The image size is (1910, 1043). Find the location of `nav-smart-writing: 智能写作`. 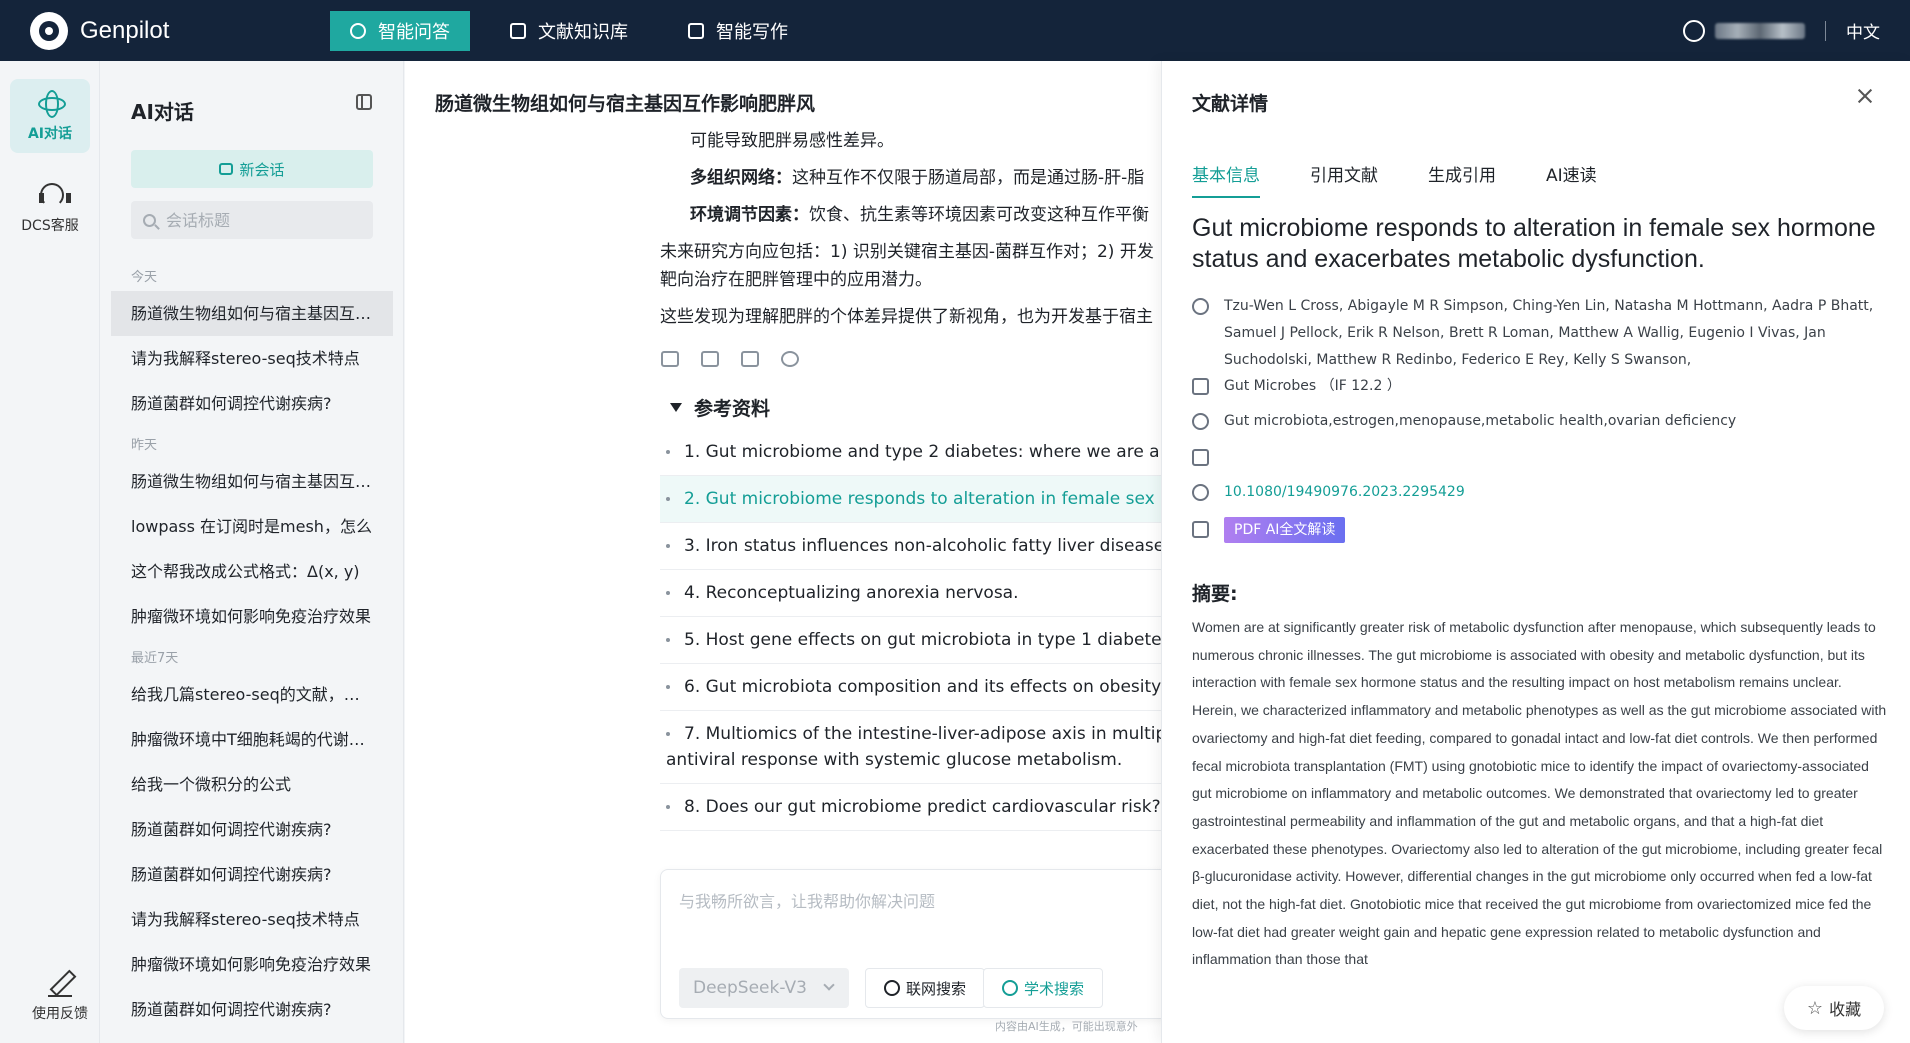

nav-smart-writing: 智能写作 is located at coordinates (738, 31).